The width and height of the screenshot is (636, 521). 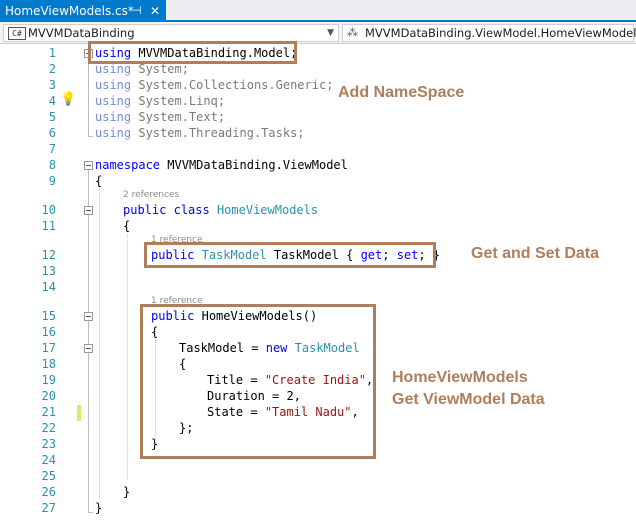 I want to click on scope-name: MVVMDataBinding.ViewModel.HomeViewModels, so click(x=500, y=33).